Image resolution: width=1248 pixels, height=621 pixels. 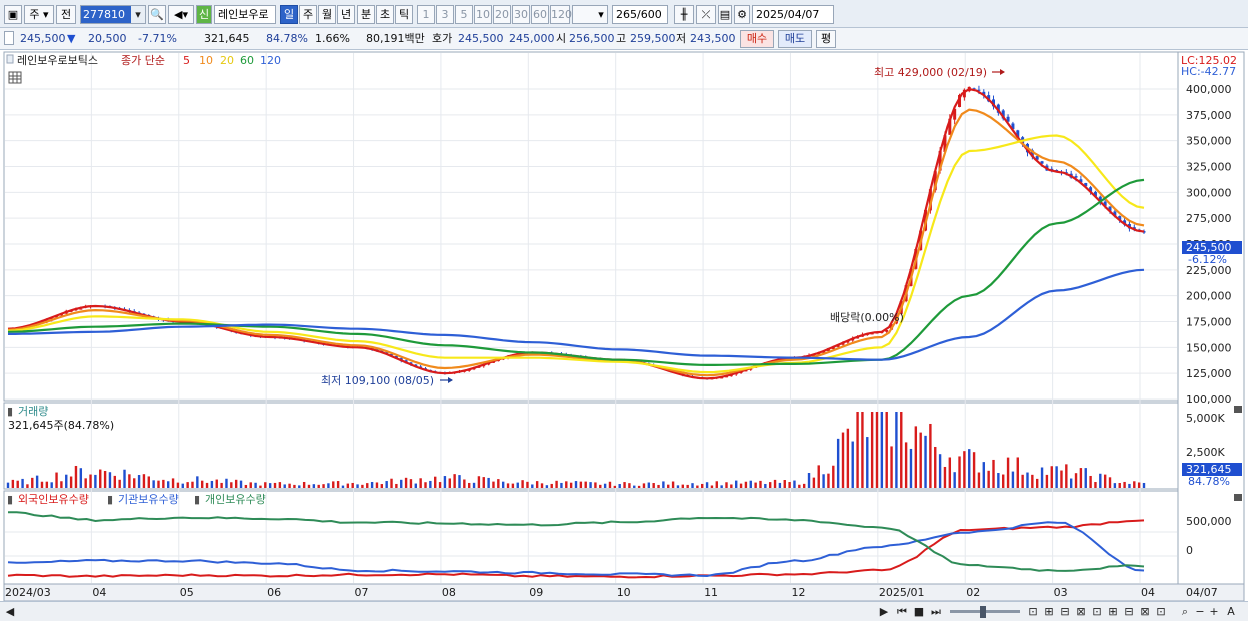 I want to click on settings-gear-icon: ⚙, so click(x=742, y=14).